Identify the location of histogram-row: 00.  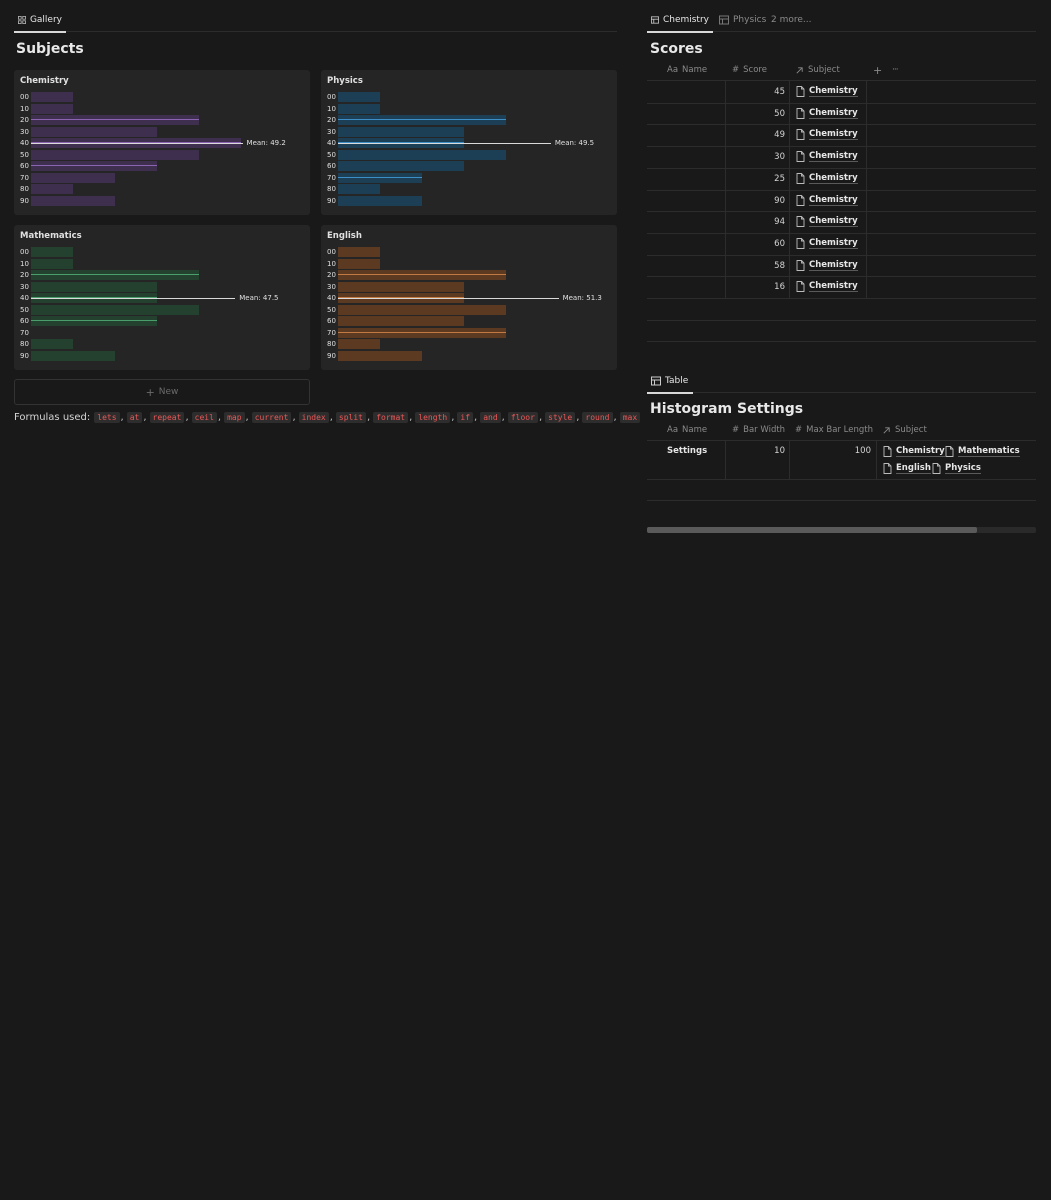
(467, 252).